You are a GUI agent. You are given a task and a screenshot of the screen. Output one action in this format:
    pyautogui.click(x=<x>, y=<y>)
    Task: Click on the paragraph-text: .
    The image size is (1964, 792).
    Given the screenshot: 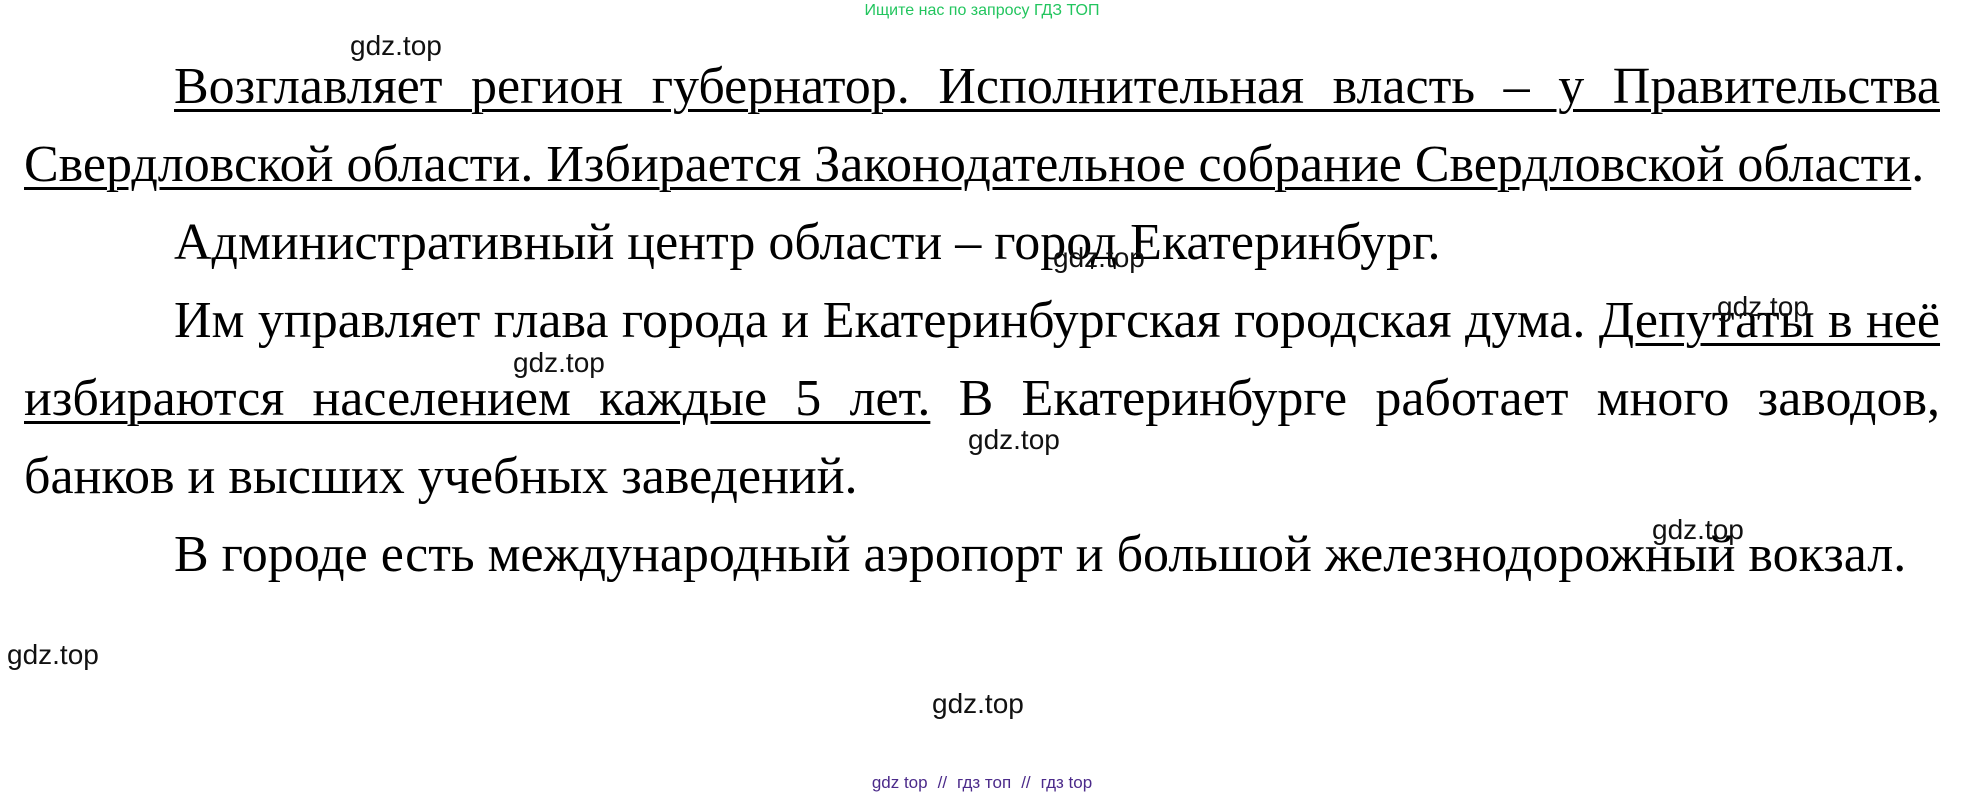 What is the action you would take?
    pyautogui.click(x=1918, y=164)
    